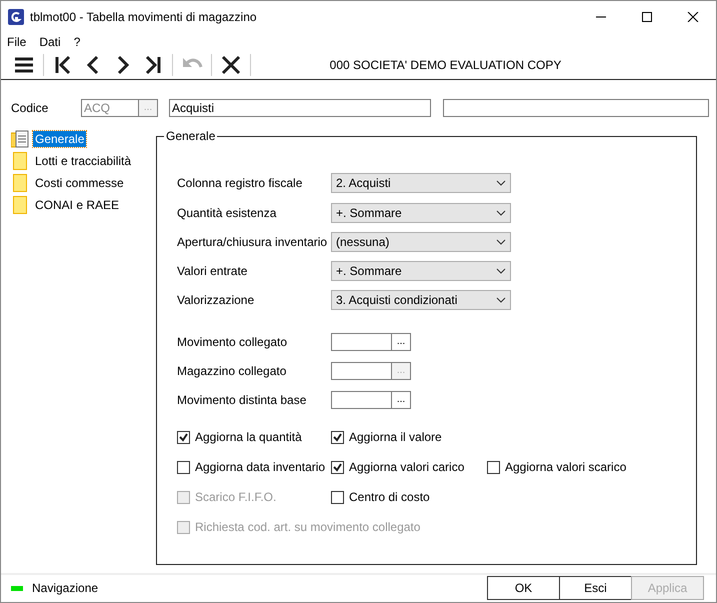  Describe the element at coordinates (77, 204) in the screenshot. I see `tree-item: CONAI e RAEE` at that location.